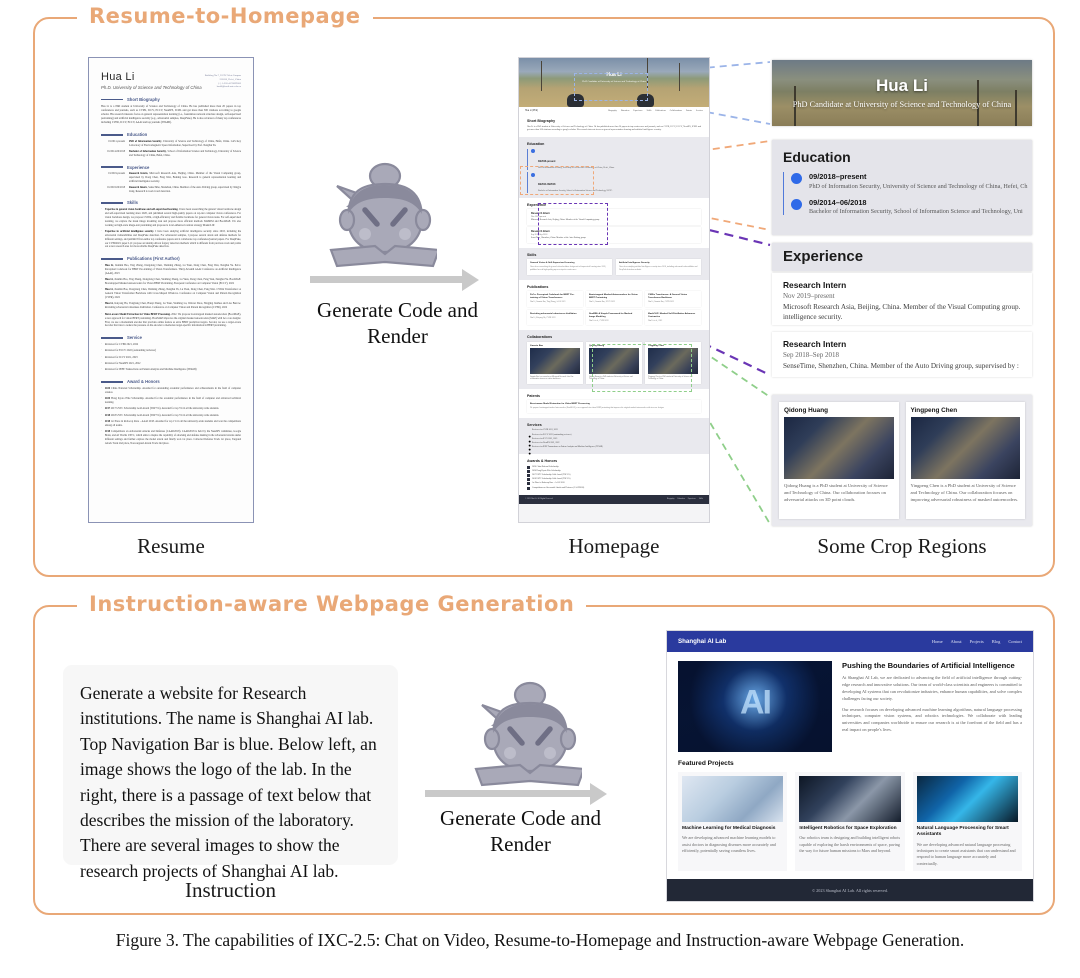 This screenshot has height=978, width=1080. I want to click on homepage-footer-links: Biography Education Experience Skills, so click(685, 499).